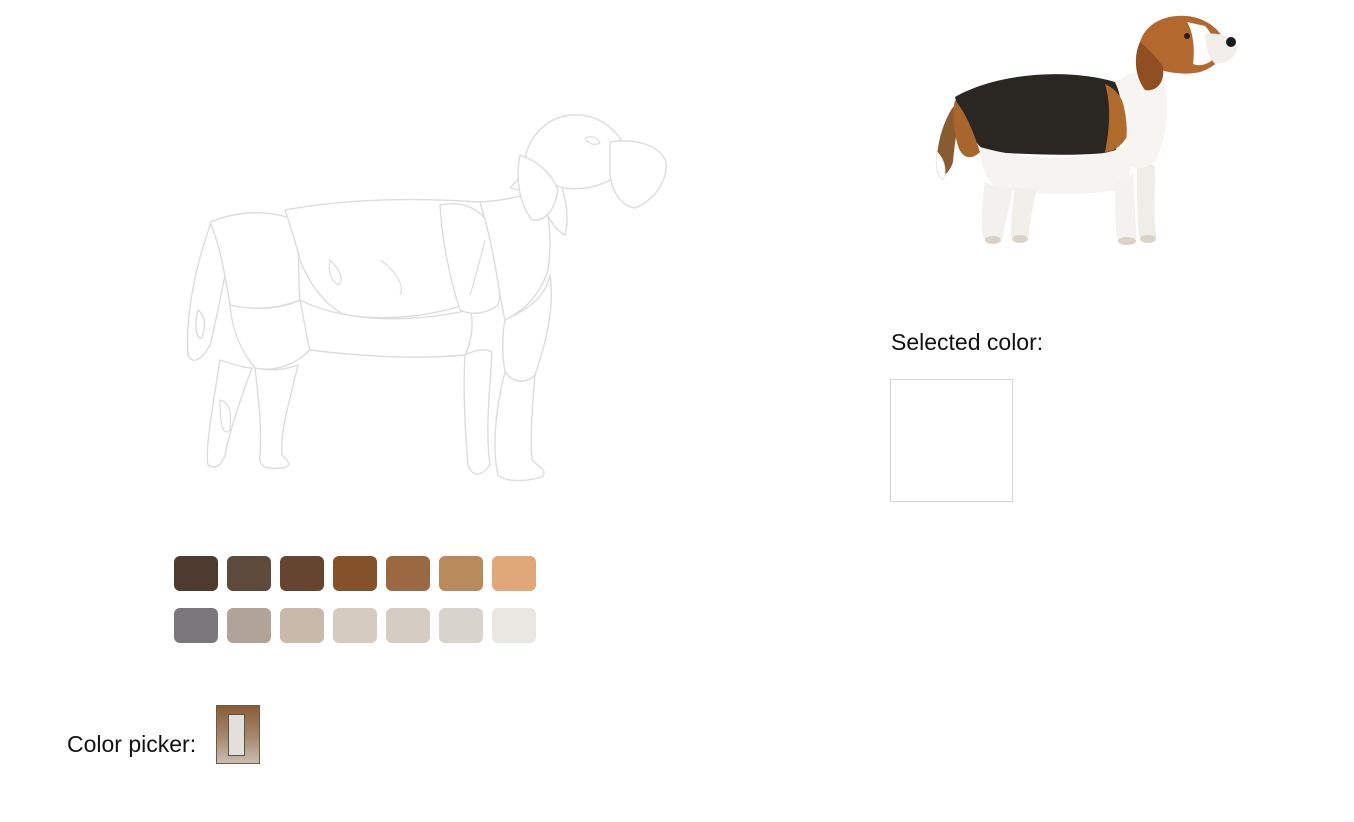 Image resolution: width=1354 pixels, height=822 pixels. What do you see at coordinates (519, 426) in the screenshot?
I see `region-front-leg-lower` at bounding box center [519, 426].